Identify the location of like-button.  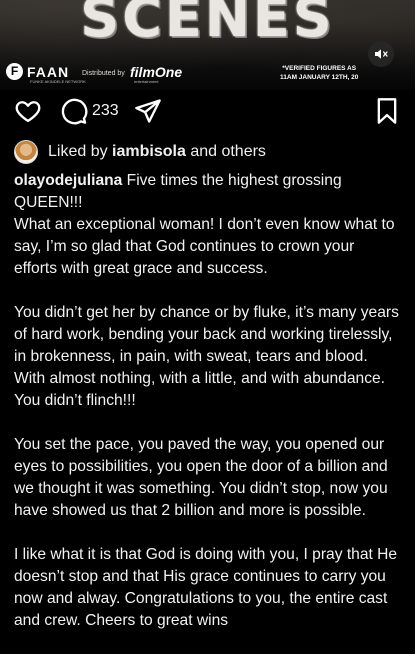
(28, 111).